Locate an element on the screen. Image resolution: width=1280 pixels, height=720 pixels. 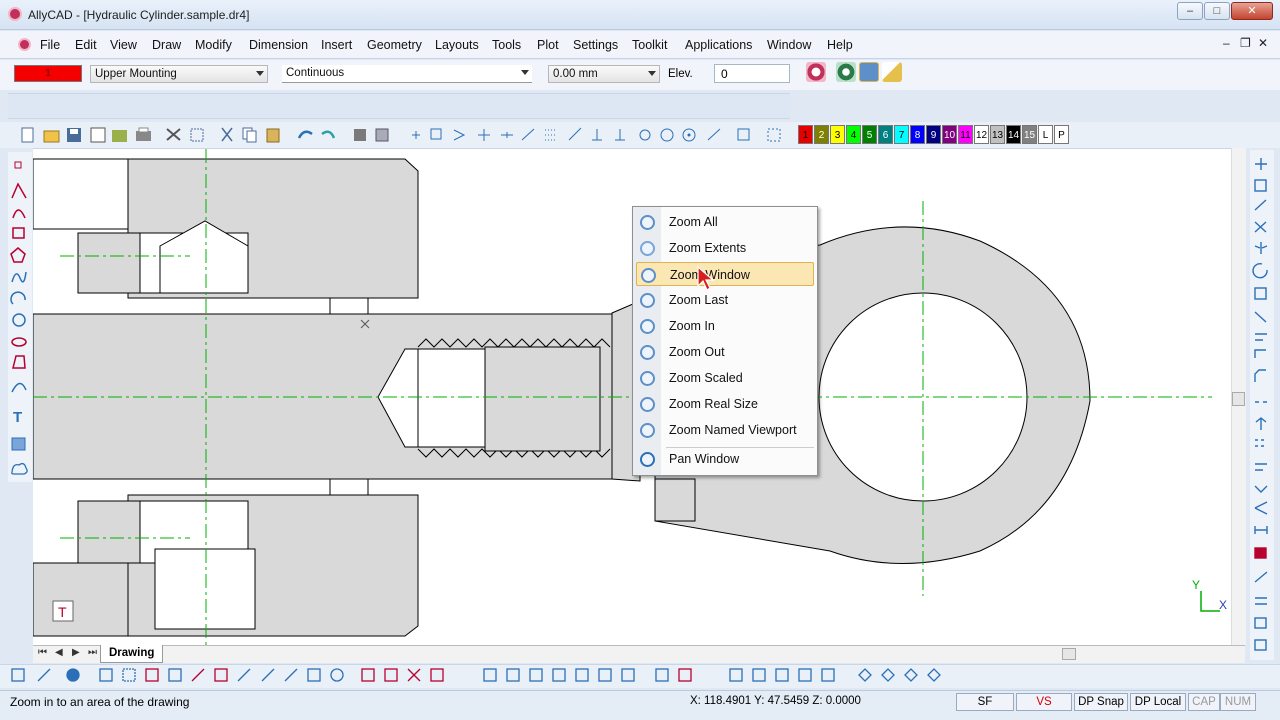
next-sheet-icon: ▶ is located at coordinates (76, 652).